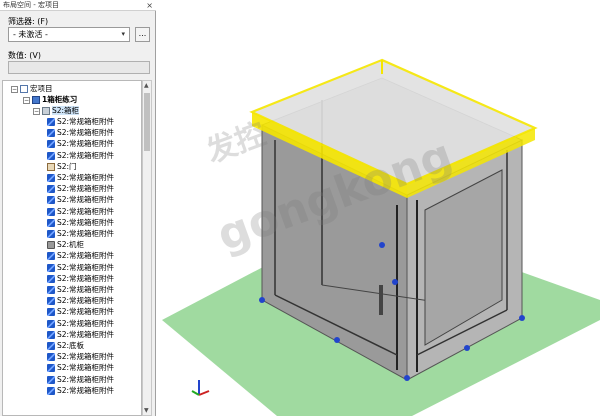 The height and width of the screenshot is (416, 600). What do you see at coordinates (146, 410) in the screenshot?
I see `scroll-down-icon: ▼` at bounding box center [146, 410].